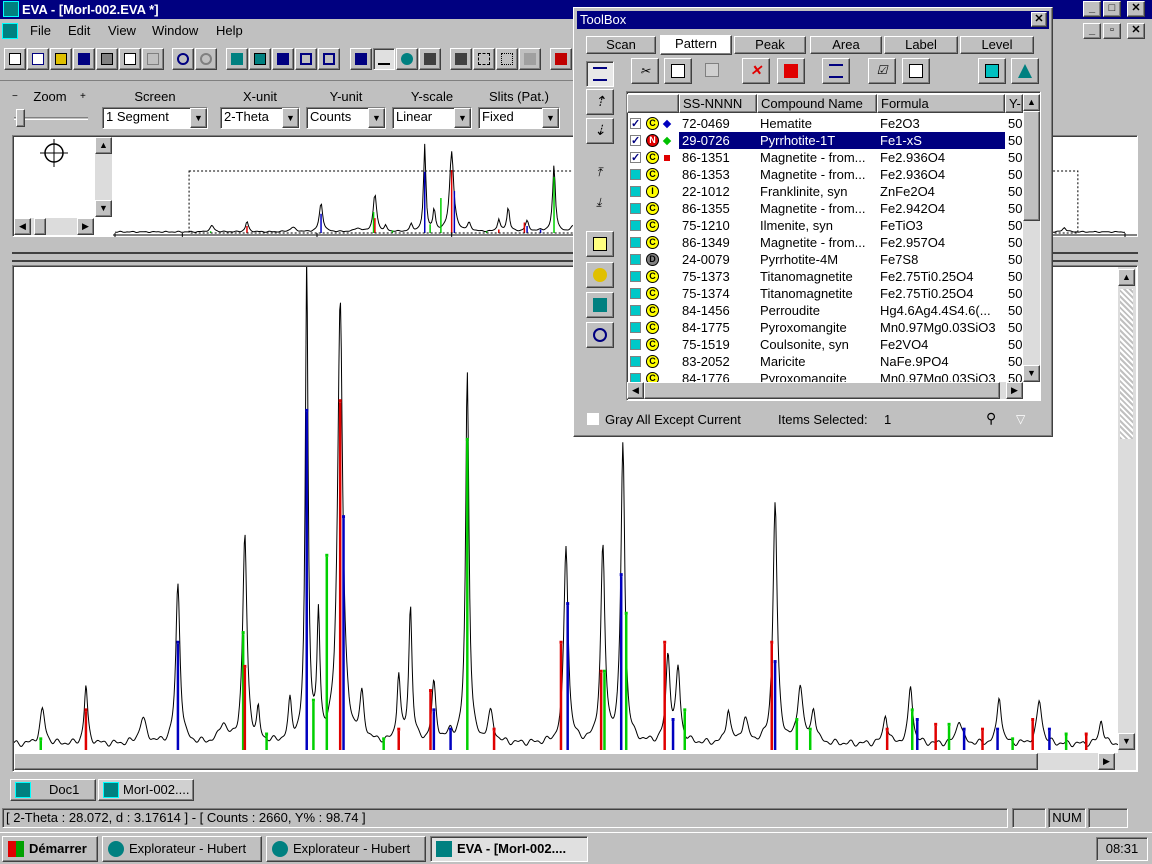 This screenshot has width=1152, height=864. Describe the element at coordinates (825, 276) in the screenshot. I see `table-row: C 75-1373 Titanomagnetite Fe2.75Ti0.25O4 50` at that location.